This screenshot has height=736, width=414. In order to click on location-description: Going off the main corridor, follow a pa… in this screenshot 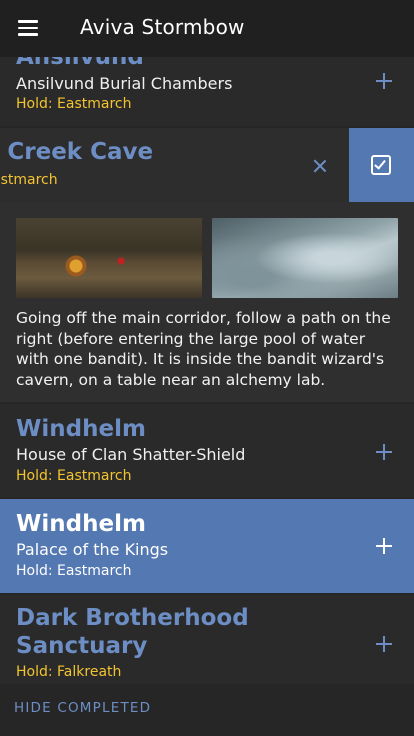, I will do `click(203, 349)`.